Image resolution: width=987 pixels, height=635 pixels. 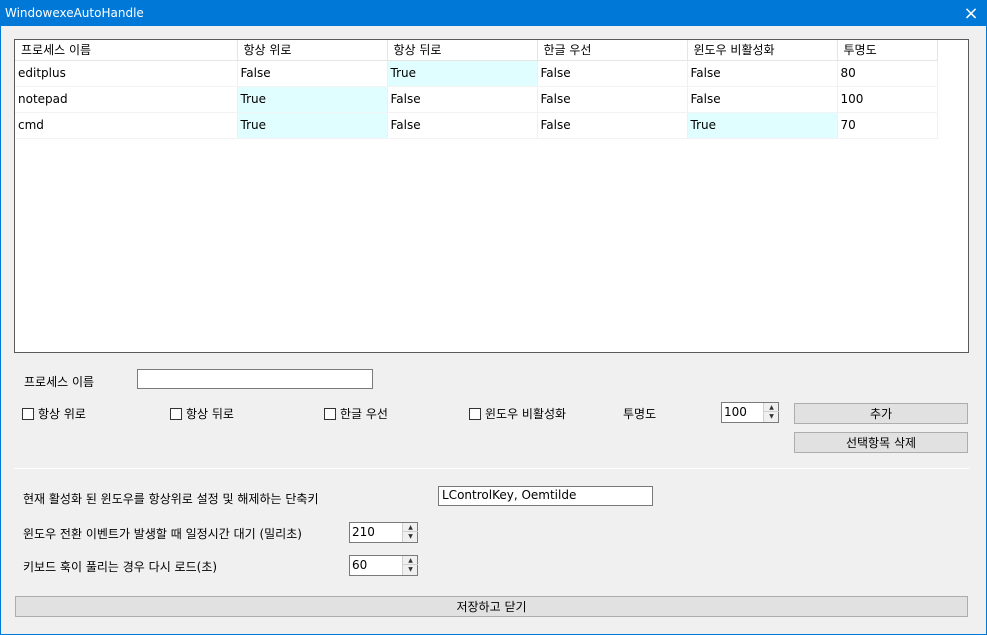 I want to click on table-cell: 70, so click(x=887, y=125).